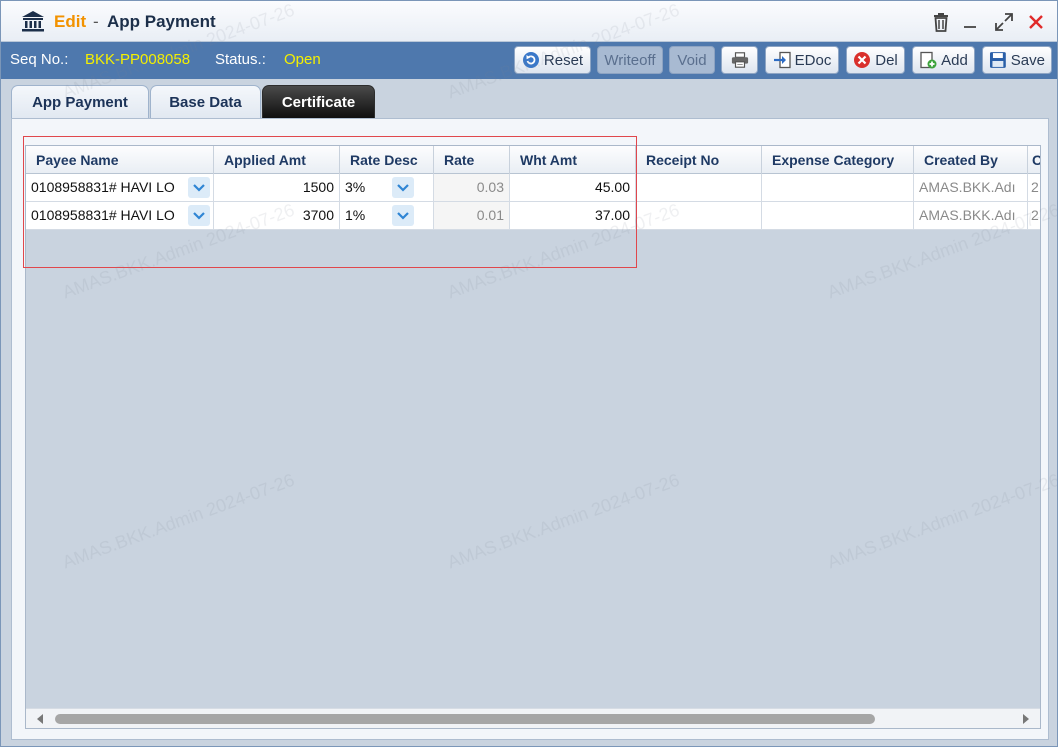 The image size is (1058, 747). I want to click on column-header-rate-desc: Rate Desc, so click(387, 160).